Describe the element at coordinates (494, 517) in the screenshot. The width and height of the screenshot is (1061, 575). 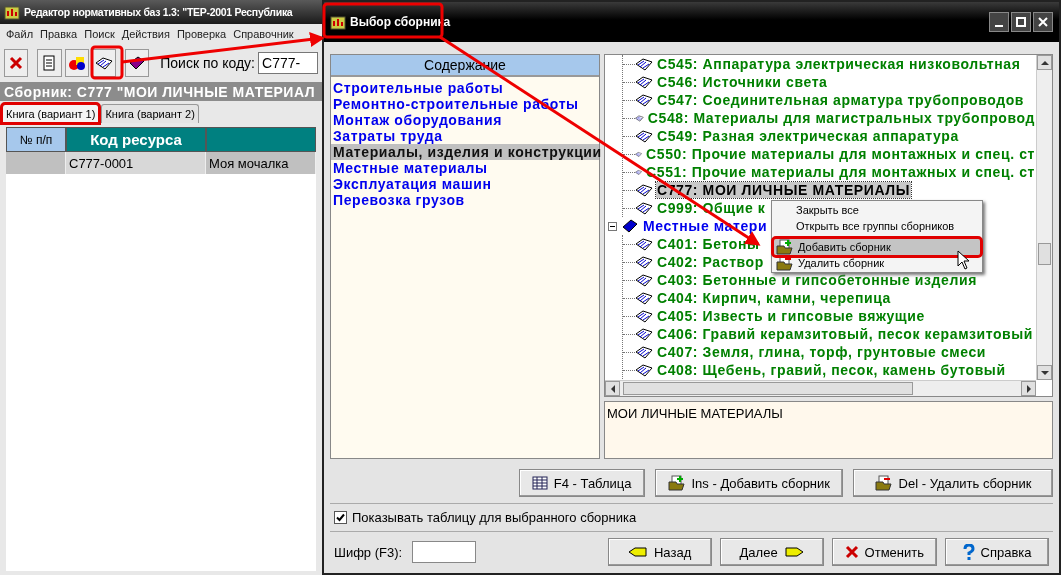
I see `checkbox-label: Показывать таблицу для выбранного сборника` at that location.